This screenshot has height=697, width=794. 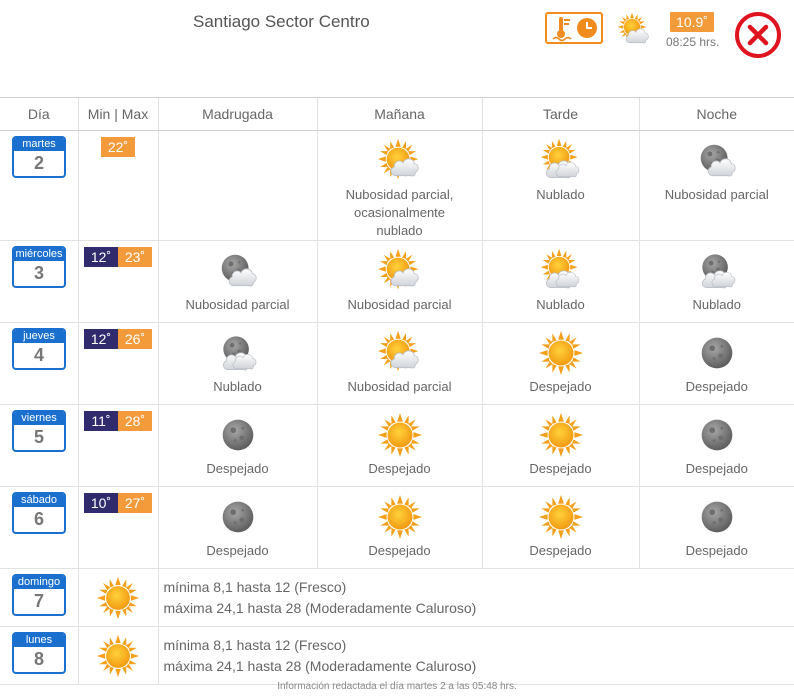 What do you see at coordinates (38, 273) in the screenshot?
I see `day-number: 3` at bounding box center [38, 273].